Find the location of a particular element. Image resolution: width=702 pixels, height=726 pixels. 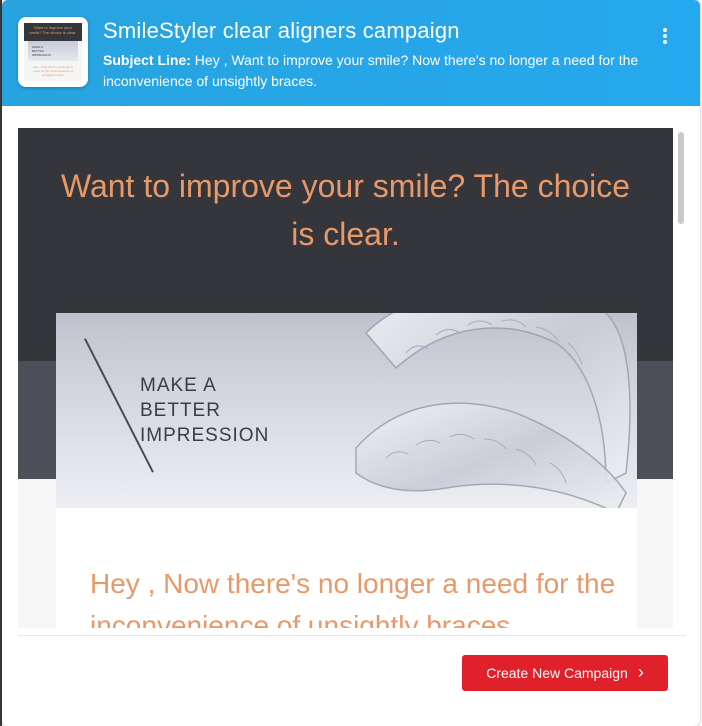

scrollbar-thumb is located at coordinates (681, 178).